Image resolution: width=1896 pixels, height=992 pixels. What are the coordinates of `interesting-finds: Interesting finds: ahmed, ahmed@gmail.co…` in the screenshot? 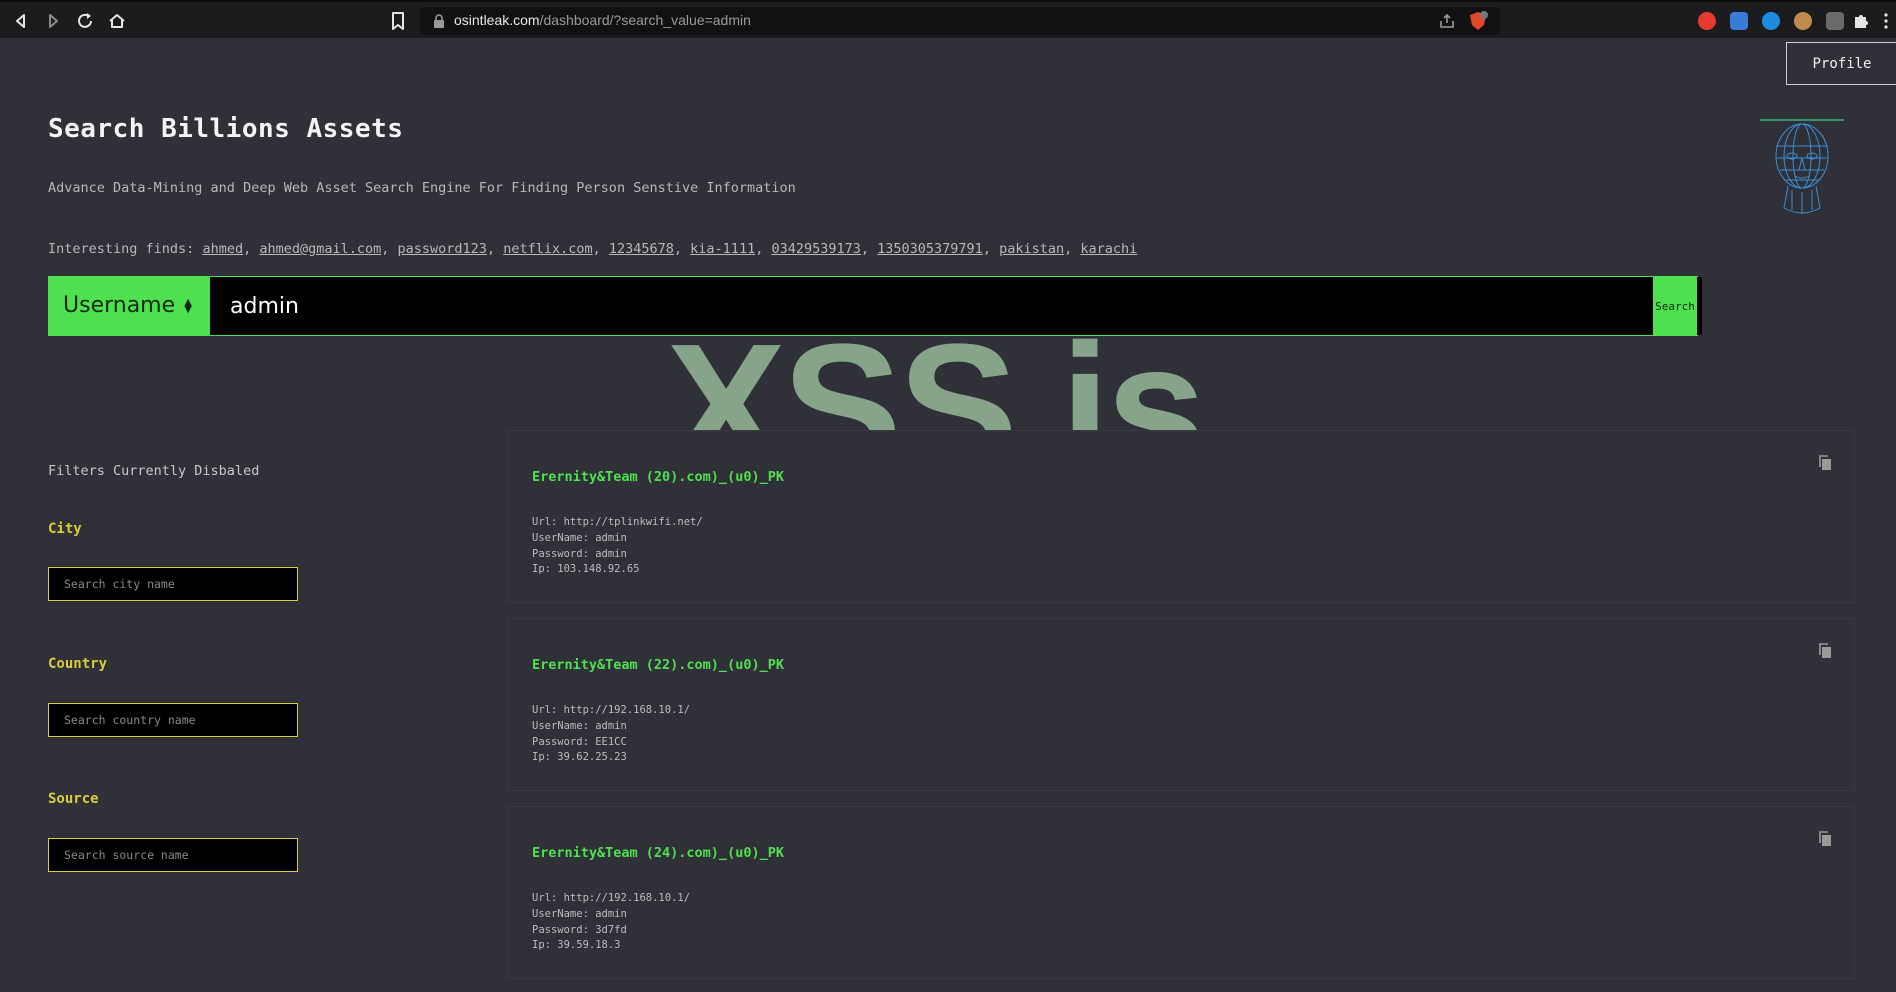 It's located at (593, 249).